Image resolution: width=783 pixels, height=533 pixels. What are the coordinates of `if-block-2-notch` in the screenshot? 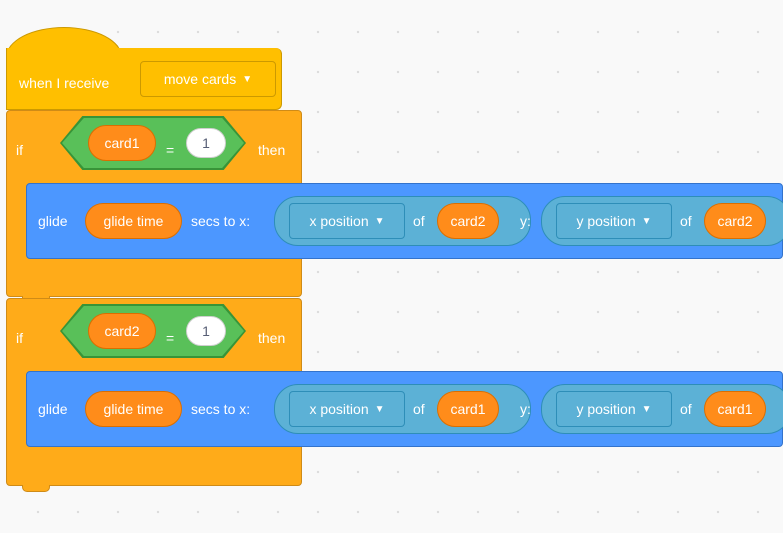 It's located at (36, 488).